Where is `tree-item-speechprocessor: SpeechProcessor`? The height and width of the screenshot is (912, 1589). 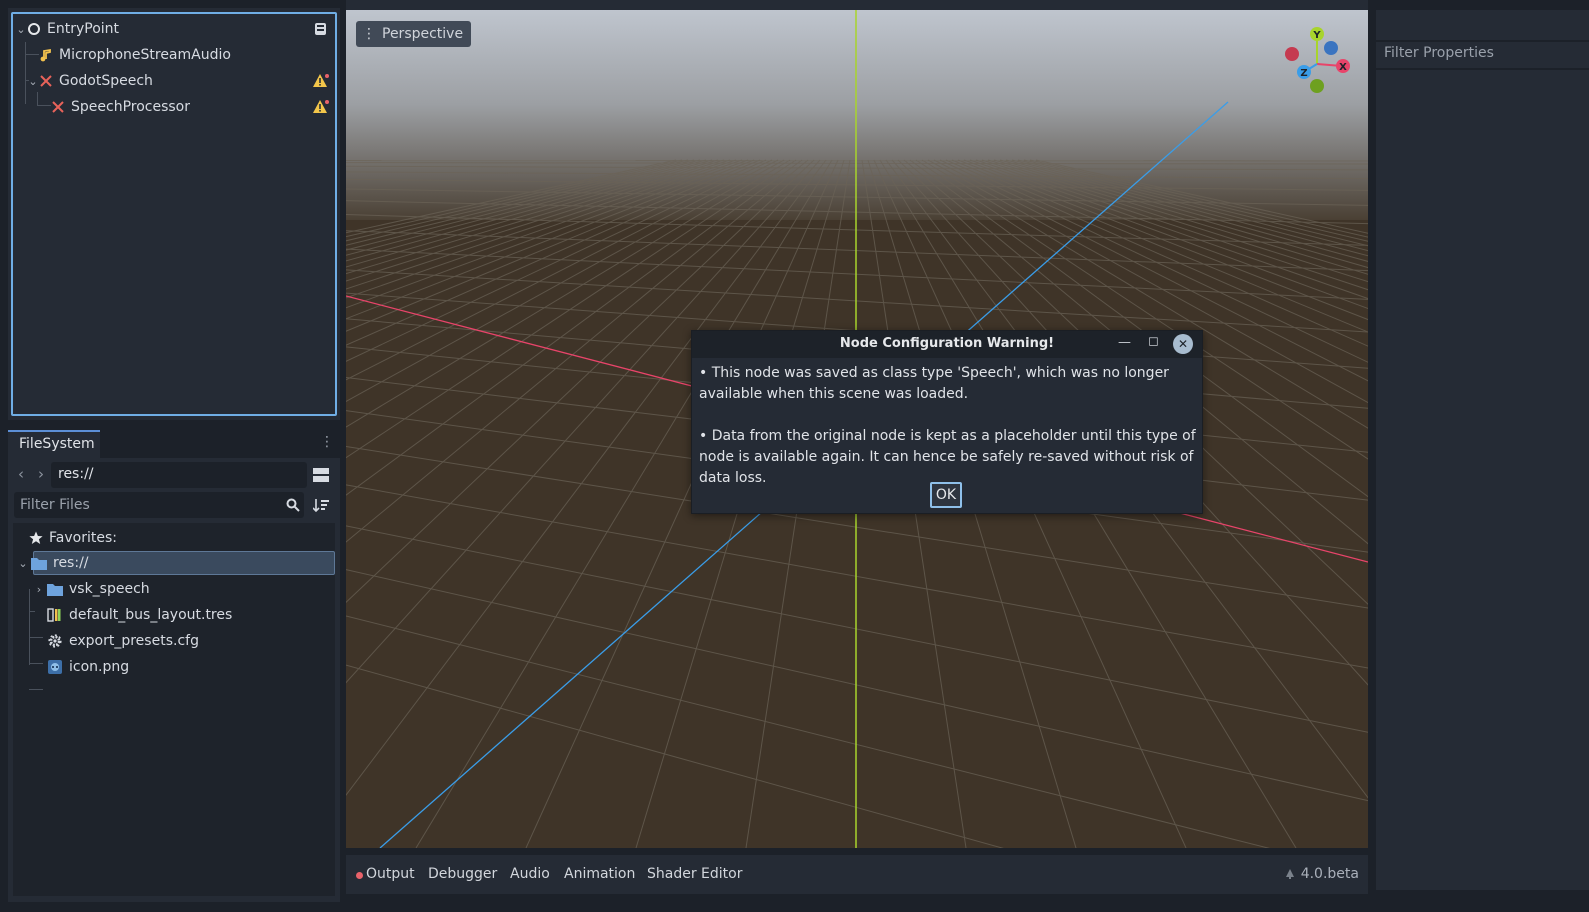 tree-item-speechprocessor: SpeechProcessor is located at coordinates (193, 107).